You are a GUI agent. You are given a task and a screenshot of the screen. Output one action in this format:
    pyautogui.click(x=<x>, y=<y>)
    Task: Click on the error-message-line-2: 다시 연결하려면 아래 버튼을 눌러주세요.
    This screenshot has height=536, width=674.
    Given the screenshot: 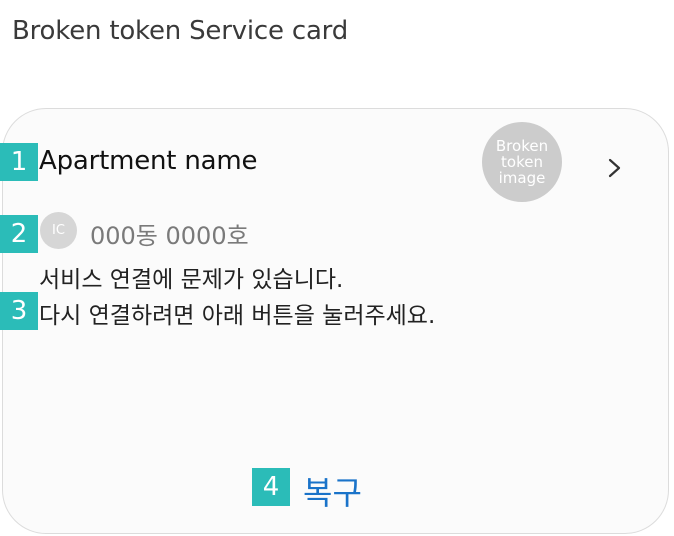 What is the action you would take?
    pyautogui.click(x=237, y=316)
    